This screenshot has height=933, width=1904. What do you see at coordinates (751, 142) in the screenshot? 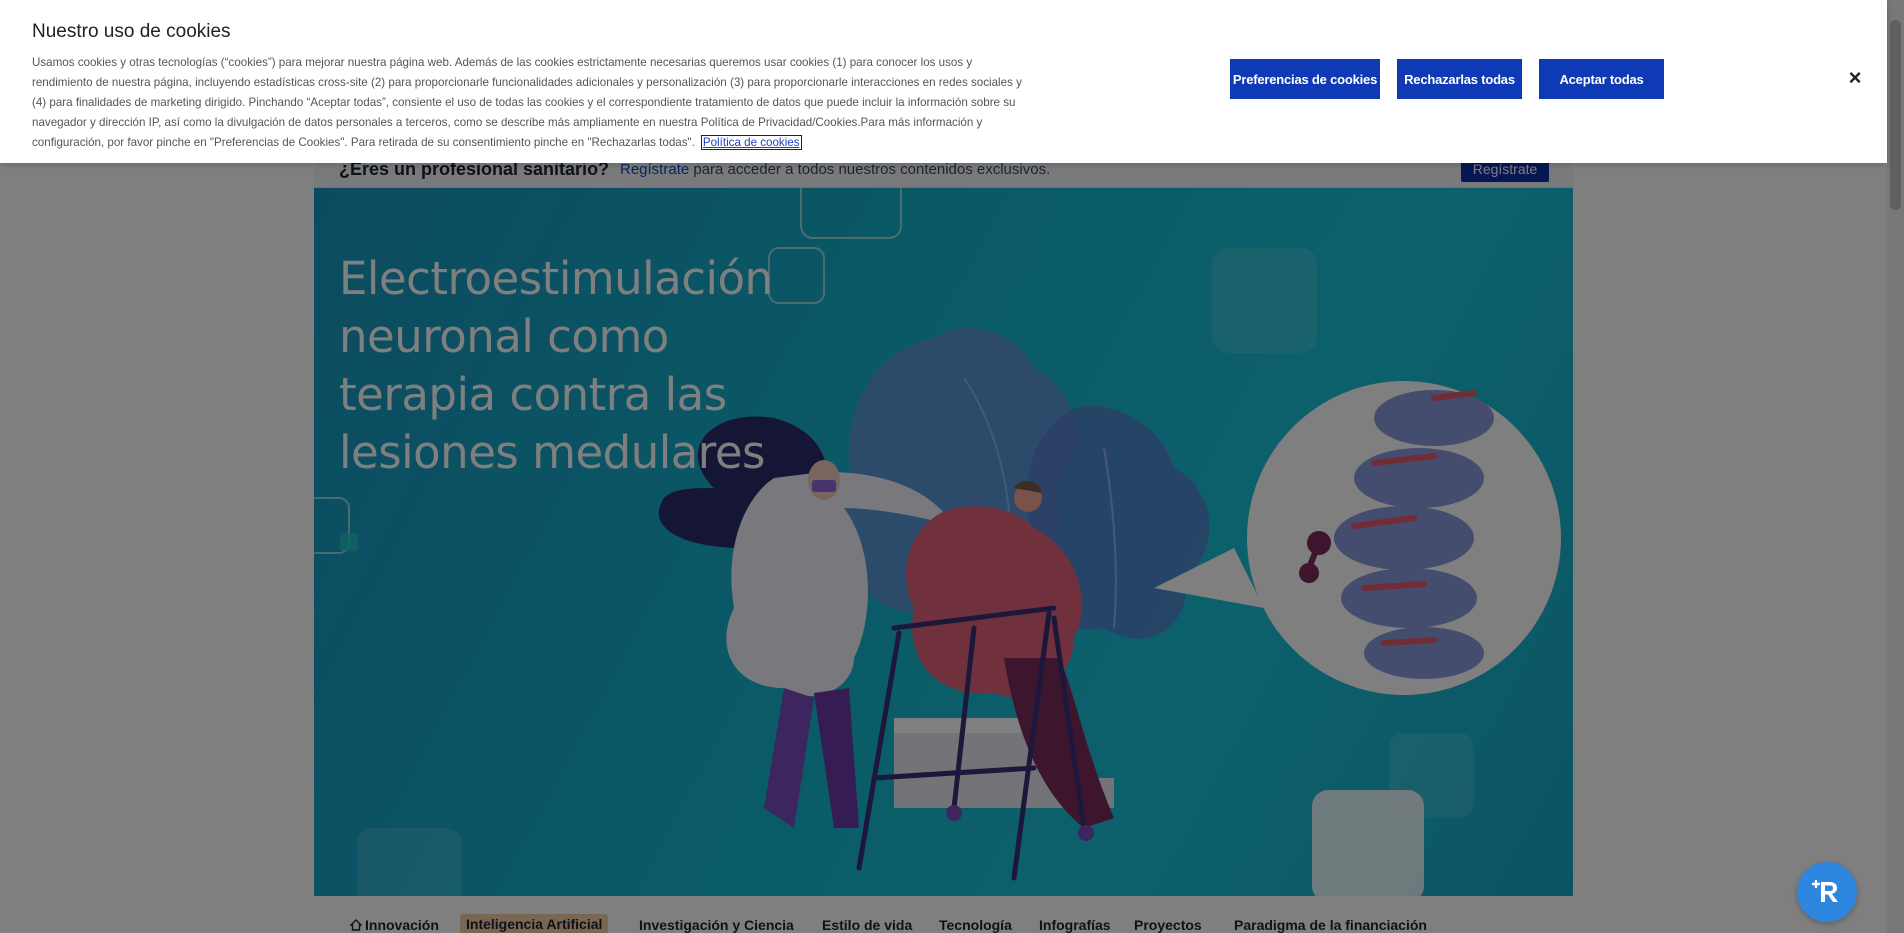
I see `cookie-policy-link: Política de cookies` at bounding box center [751, 142].